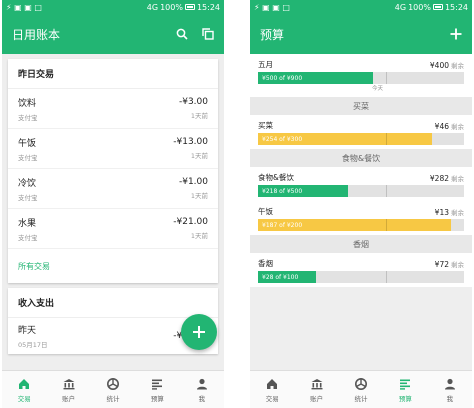 This screenshot has height=408, width=474. I want to click on budget-bar: ¥500 of ¥900, so click(361, 78).